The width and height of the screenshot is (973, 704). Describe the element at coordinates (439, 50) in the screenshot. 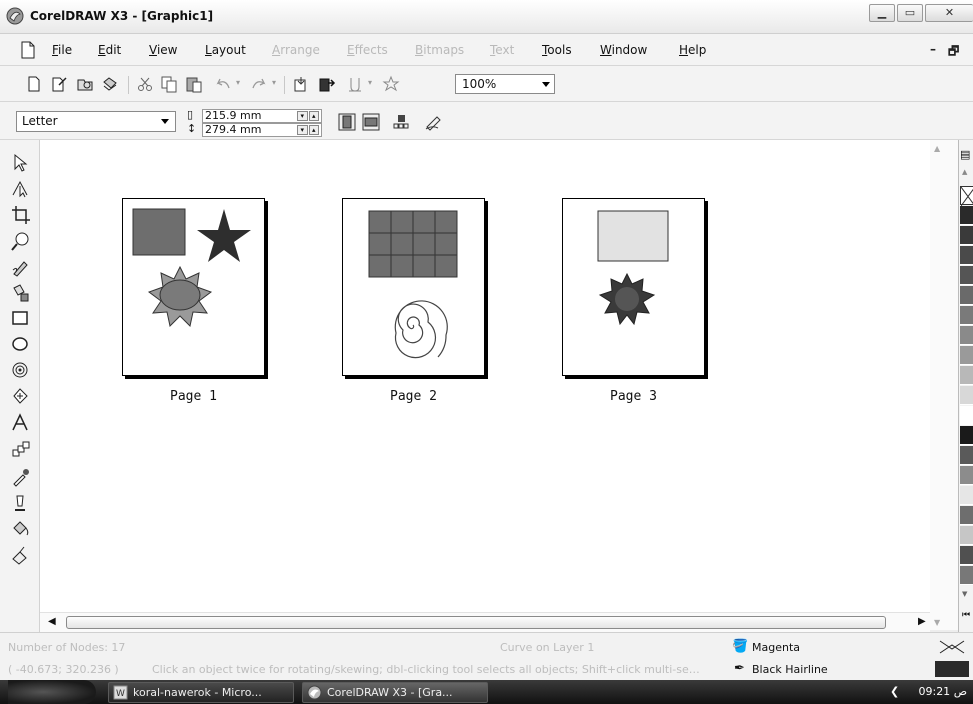

I see `menu-bitmaps: Bitmaps` at that location.